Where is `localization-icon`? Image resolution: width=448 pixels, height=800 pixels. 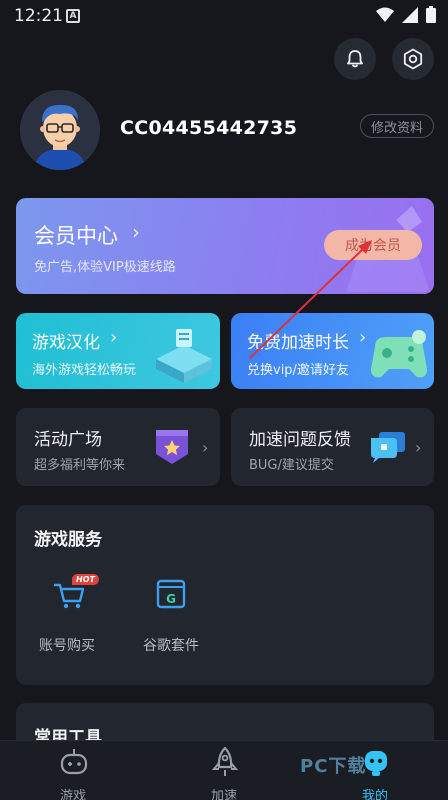 localization-icon is located at coordinates (184, 356).